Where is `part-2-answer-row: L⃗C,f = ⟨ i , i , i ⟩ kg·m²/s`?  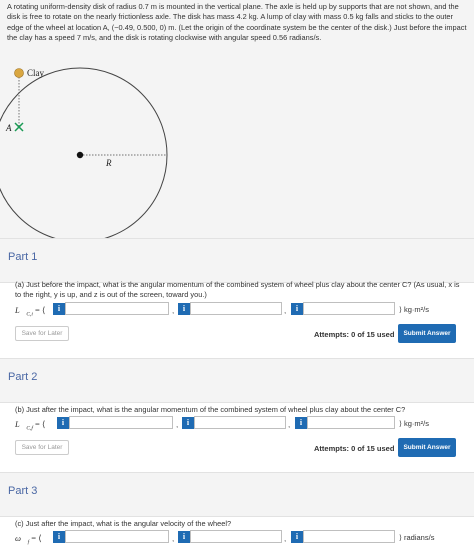 part-2-answer-row: L⃗C,f = ⟨ i , i , i ⟩ kg·m²/s is located at coordinates (222, 424).